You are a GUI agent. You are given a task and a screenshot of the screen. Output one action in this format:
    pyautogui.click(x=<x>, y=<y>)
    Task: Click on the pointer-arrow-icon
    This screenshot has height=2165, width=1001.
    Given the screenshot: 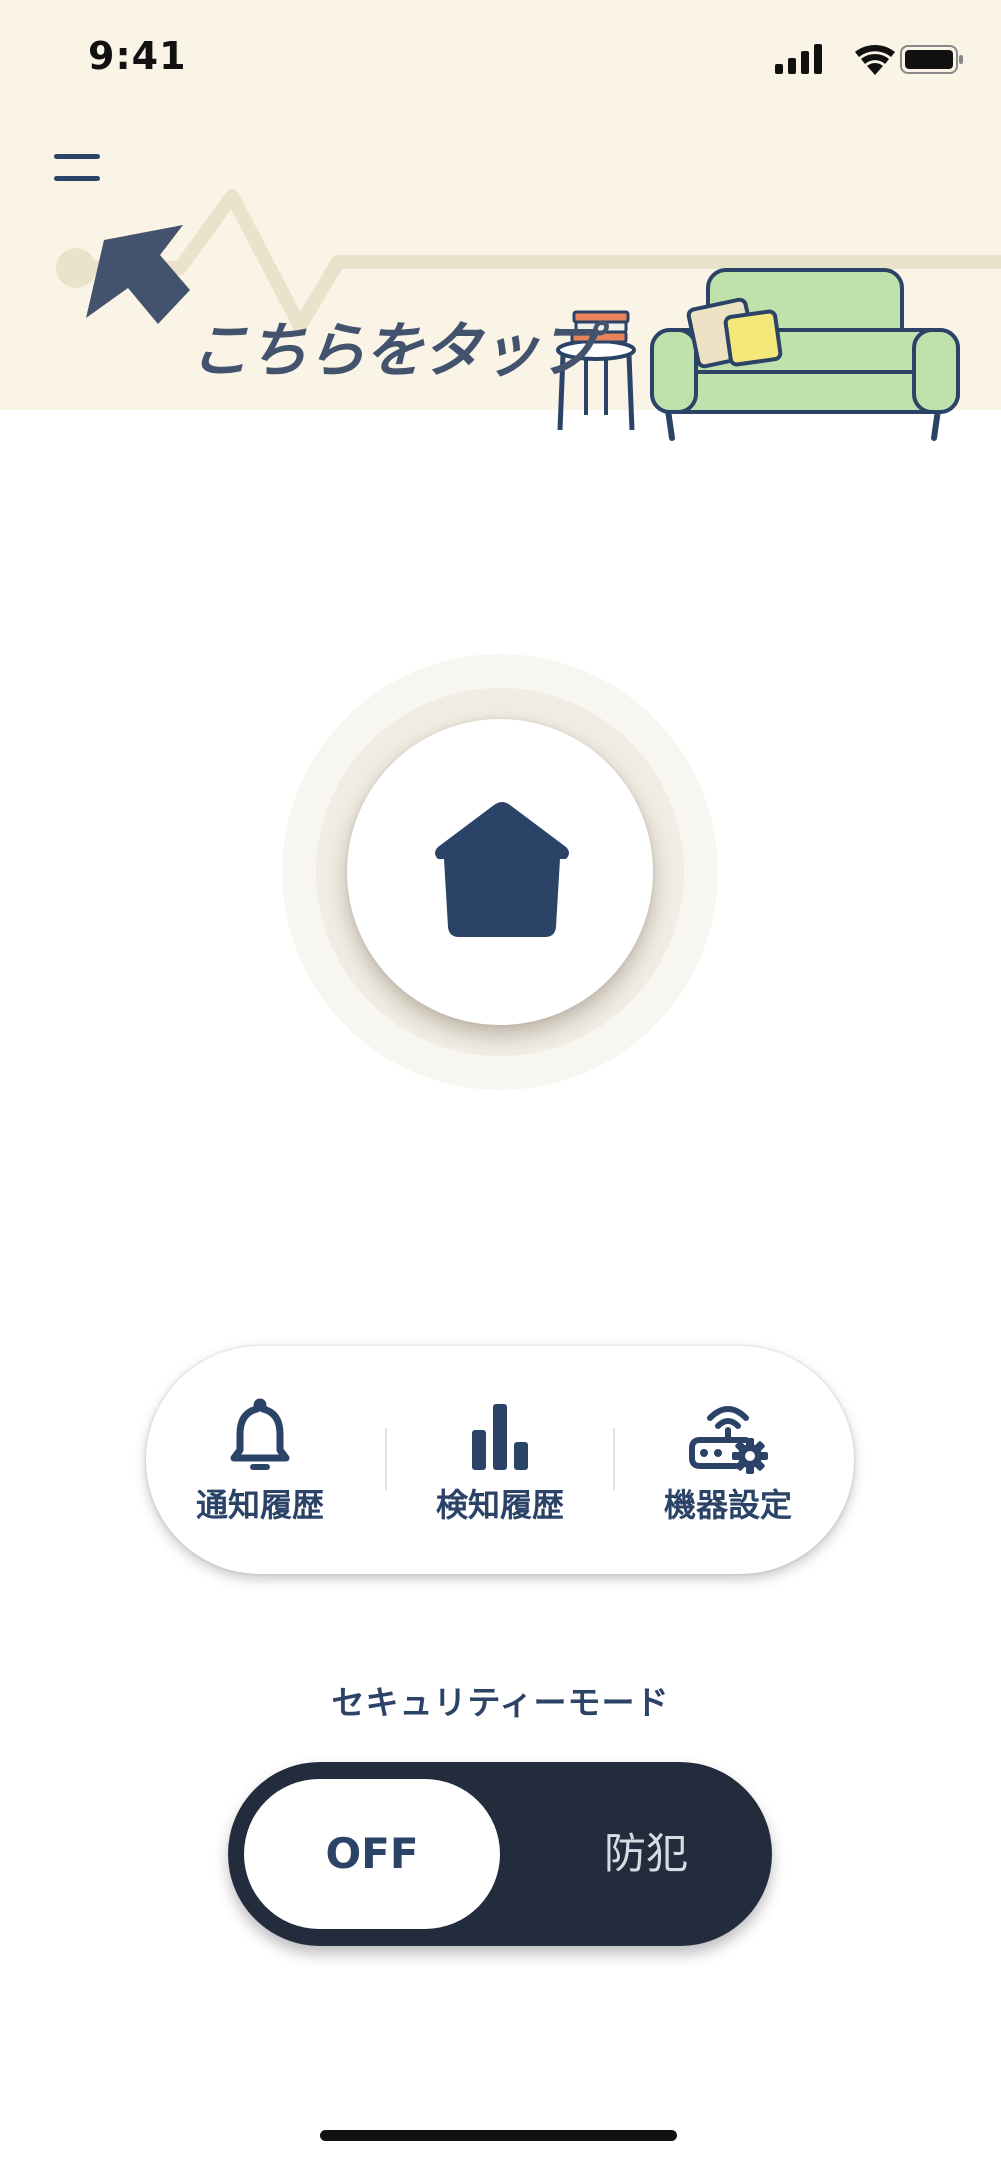 What is the action you would take?
    pyautogui.click(x=138, y=274)
    